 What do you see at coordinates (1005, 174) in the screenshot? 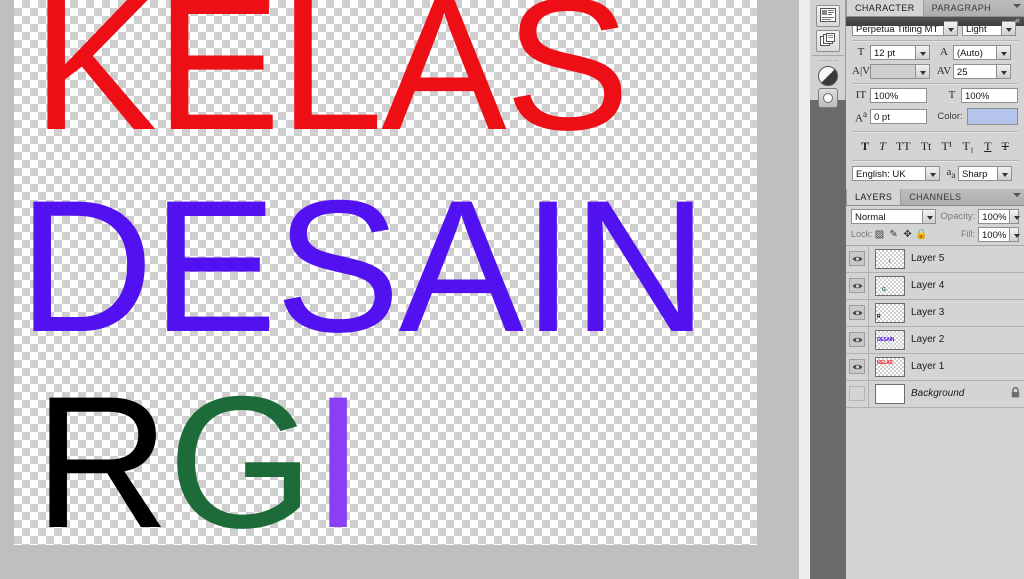
I see `antialias-dropdown-icon` at bounding box center [1005, 174].